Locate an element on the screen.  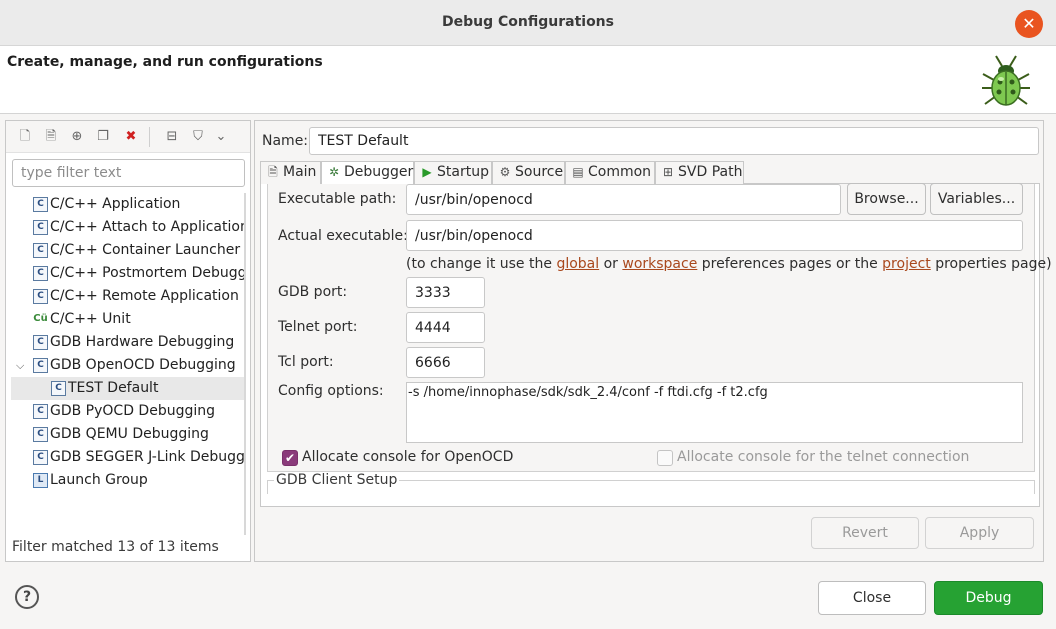
chevron-down-icon: ⌵ is located at coordinates (20, 365).